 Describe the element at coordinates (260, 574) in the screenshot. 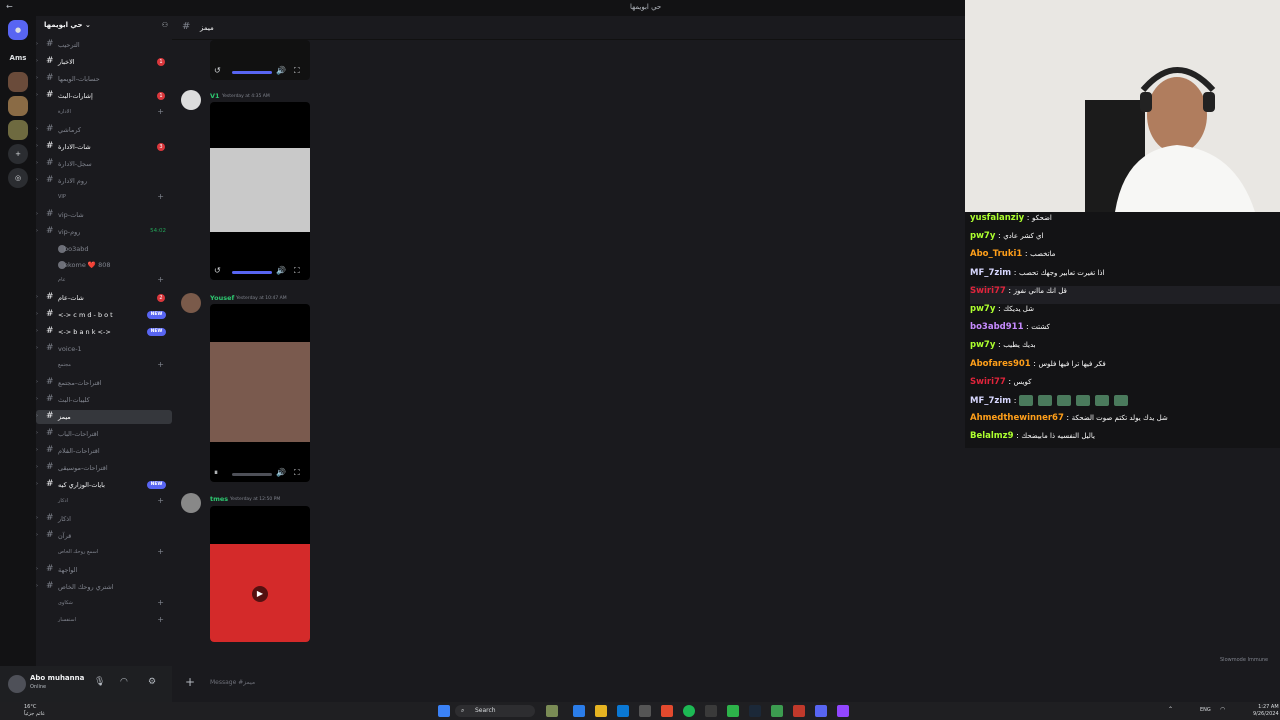

I see `video-embed: ▶` at that location.